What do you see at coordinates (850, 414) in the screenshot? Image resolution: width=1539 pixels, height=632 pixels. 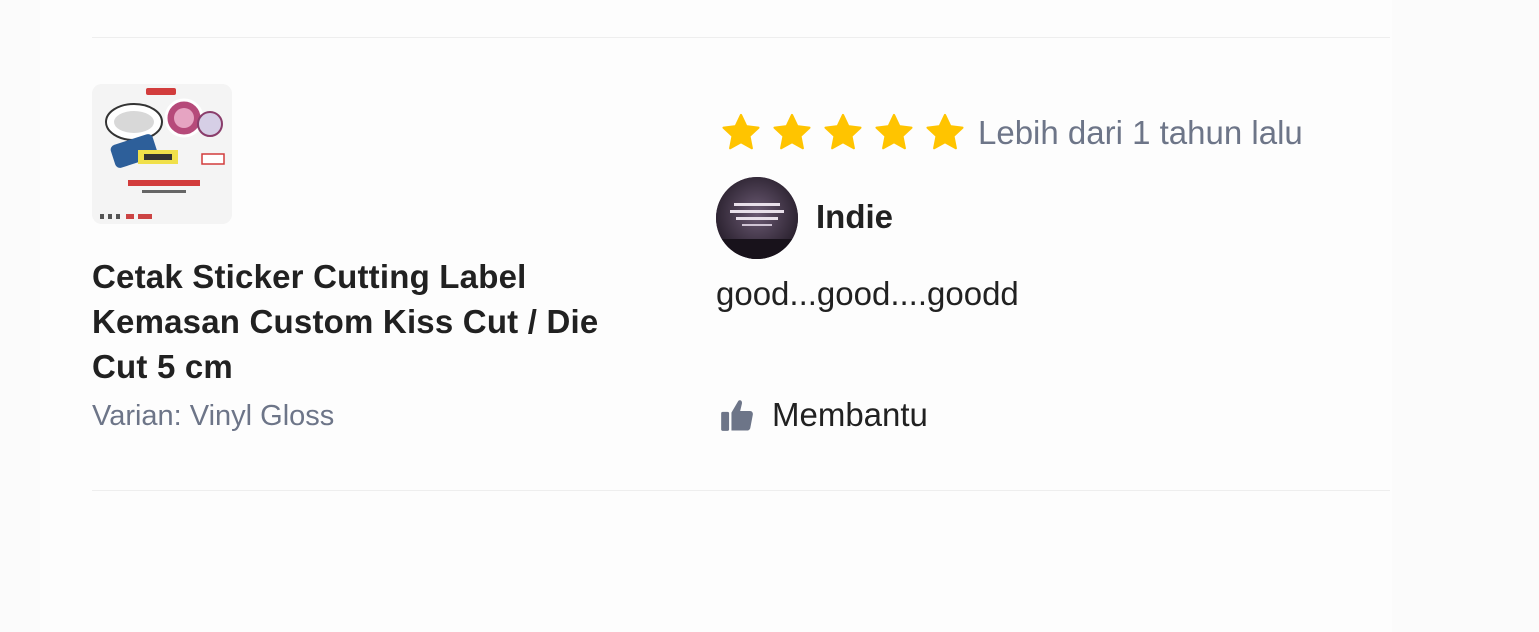 I see `helpful-label: Membantu` at bounding box center [850, 414].